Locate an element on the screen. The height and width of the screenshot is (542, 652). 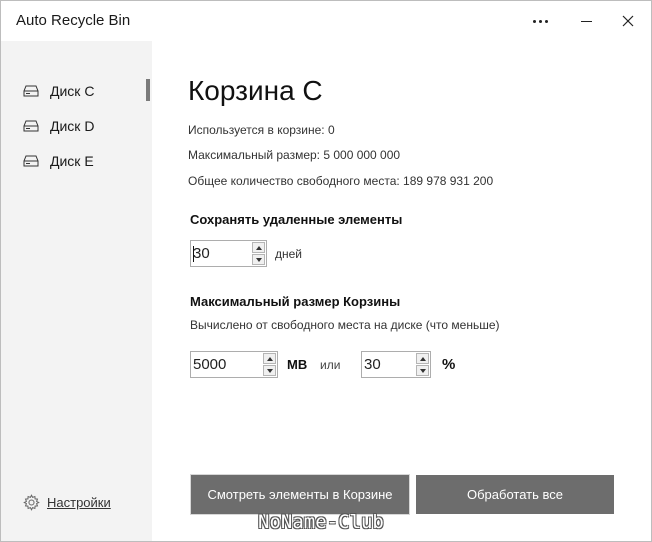
days-decrement-button is located at coordinates (258, 259).